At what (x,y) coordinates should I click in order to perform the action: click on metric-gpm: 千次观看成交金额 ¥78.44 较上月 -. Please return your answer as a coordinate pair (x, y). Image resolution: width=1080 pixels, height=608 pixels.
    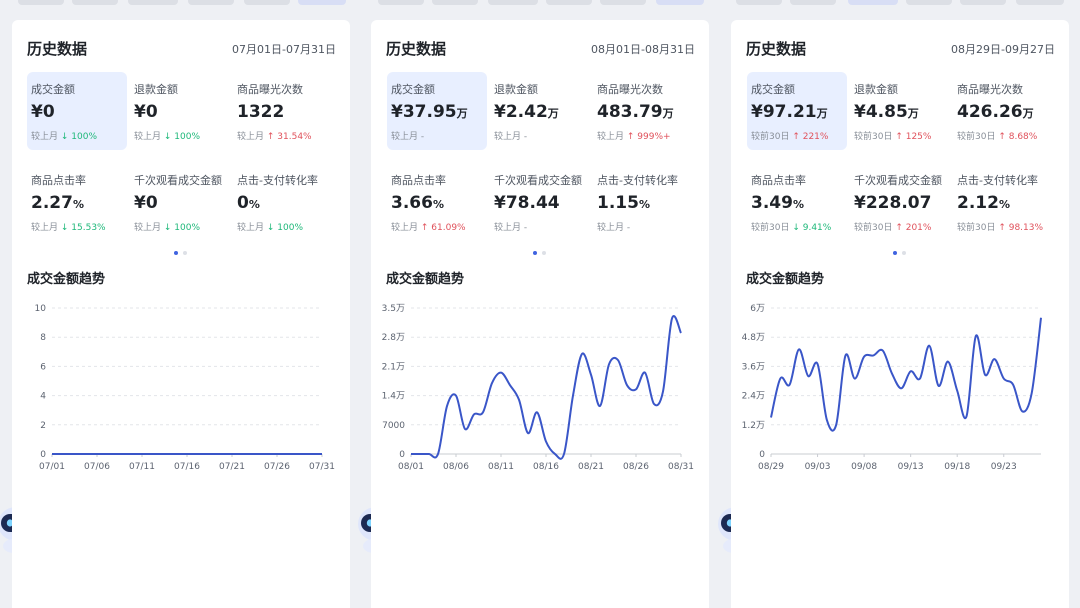
    Looking at the image, I should click on (540, 202).